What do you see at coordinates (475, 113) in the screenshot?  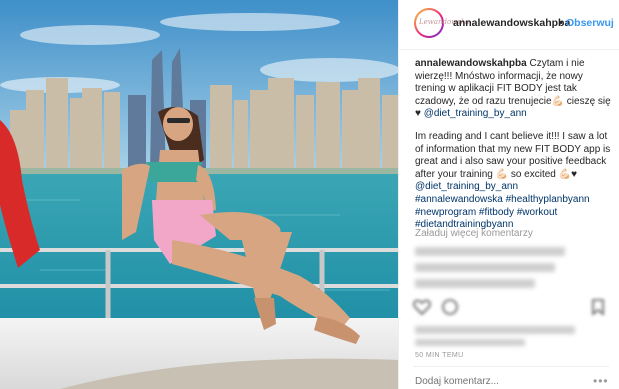 I see `caption-mention: @diet_training_by_ann` at bounding box center [475, 113].